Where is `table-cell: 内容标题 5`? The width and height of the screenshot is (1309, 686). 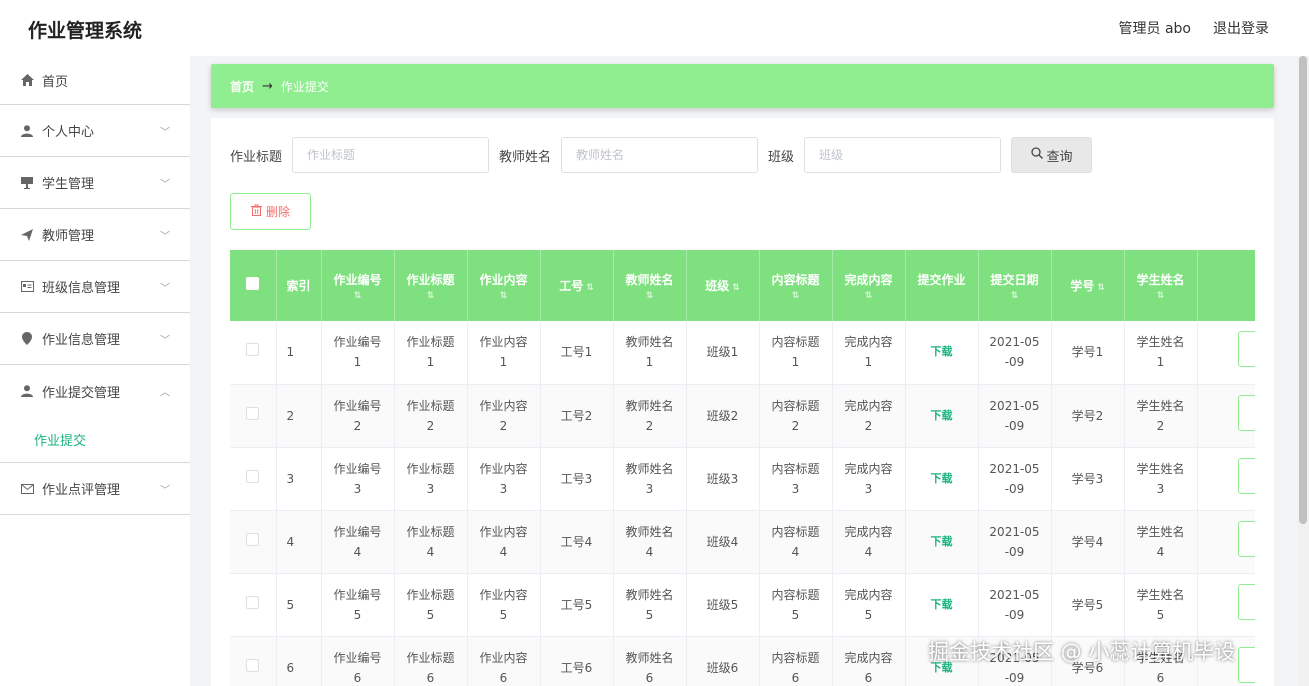
table-cell: 内容标题 5 is located at coordinates (796, 605).